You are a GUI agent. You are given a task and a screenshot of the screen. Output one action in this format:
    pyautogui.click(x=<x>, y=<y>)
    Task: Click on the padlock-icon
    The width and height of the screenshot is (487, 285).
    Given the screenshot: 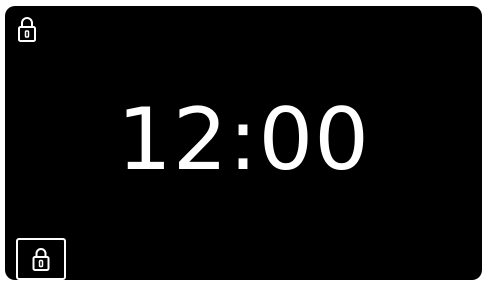 What is the action you would take?
    pyautogui.click(x=41, y=259)
    